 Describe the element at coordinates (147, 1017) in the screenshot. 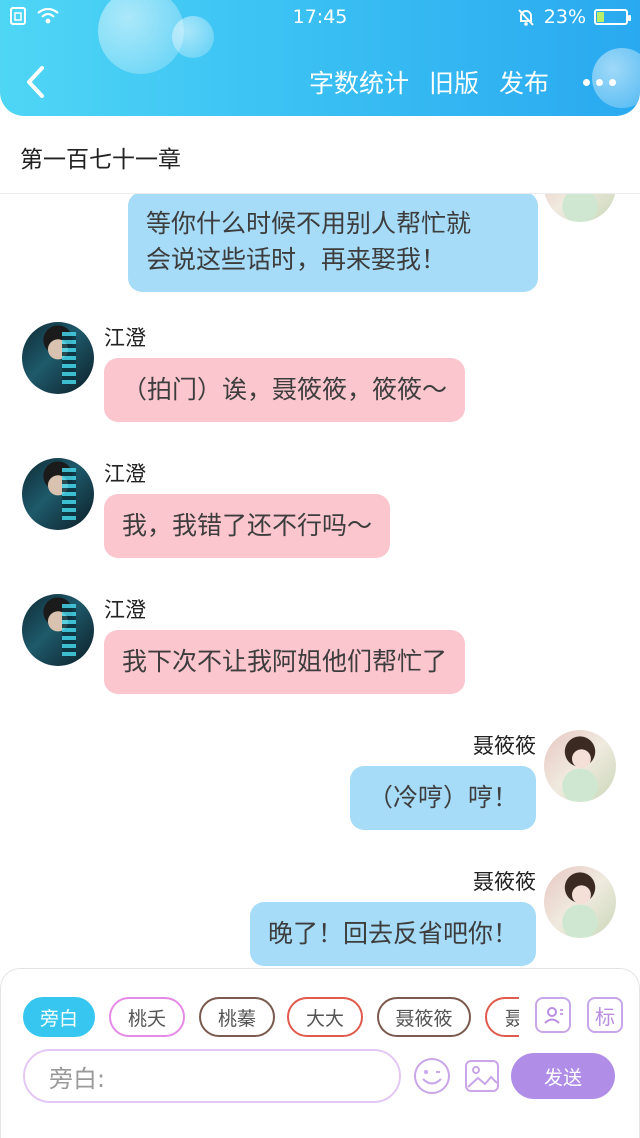

I see `role-chip: 桃夭` at that location.